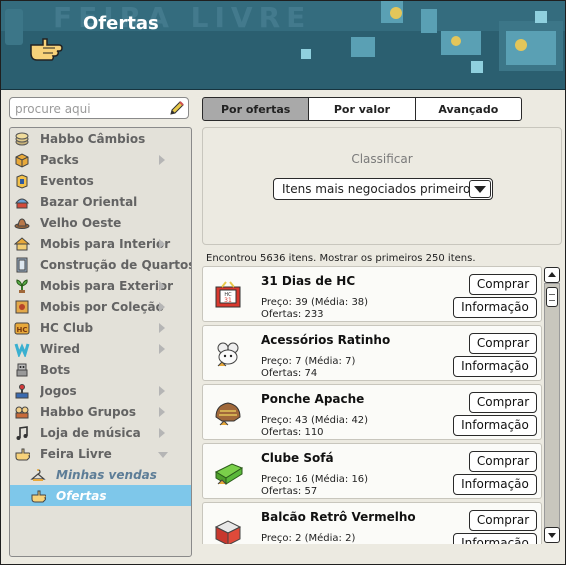  I want to click on sidebar-item-label: Construção de Quartos, so click(115, 264).